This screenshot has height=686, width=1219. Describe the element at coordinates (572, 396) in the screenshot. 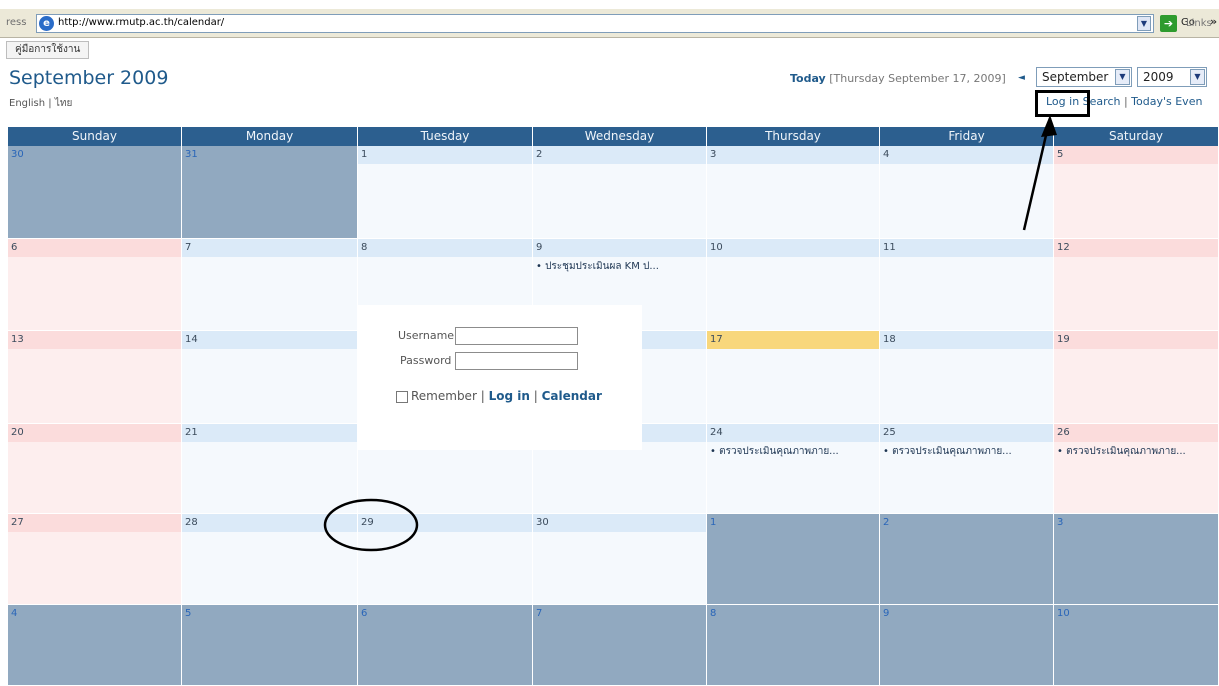

I see `popup-calendar-link: Calendar` at that location.